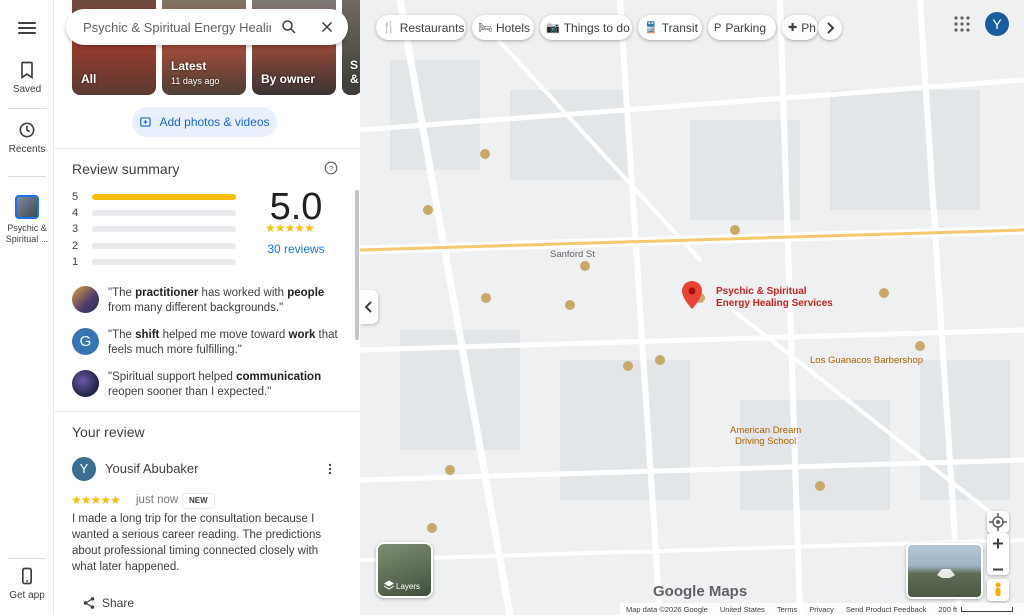 The image size is (1024, 615). Describe the element at coordinates (27, 70) in the screenshot. I see `bookmark-icon` at that location.